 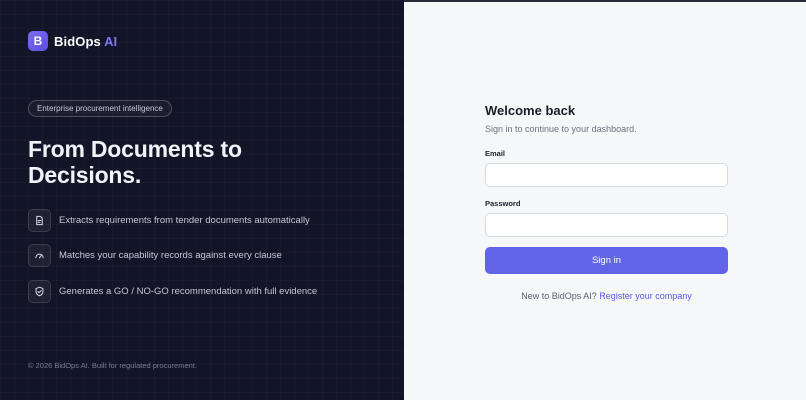 I want to click on email-label: Email, so click(x=495, y=153).